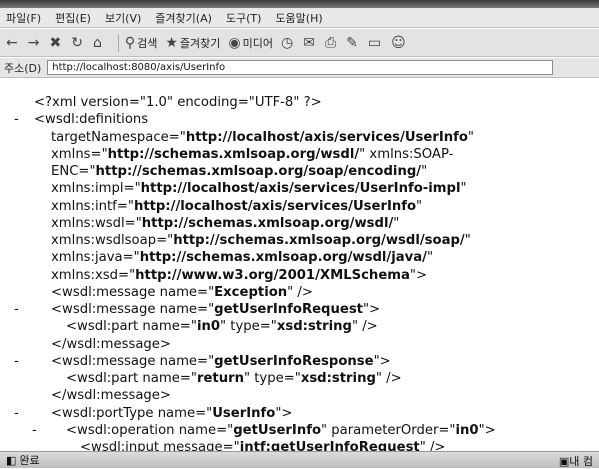 The height and width of the screenshot is (469, 599). I want to click on xml-markup: xmlns=", so click(79, 154).